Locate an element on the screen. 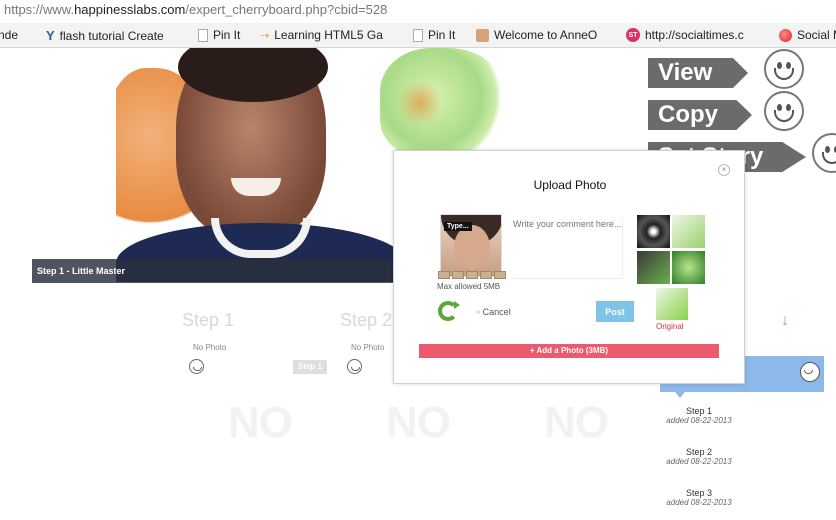 The height and width of the screenshot is (520, 836). red-circle-icon is located at coordinates (785, 35).